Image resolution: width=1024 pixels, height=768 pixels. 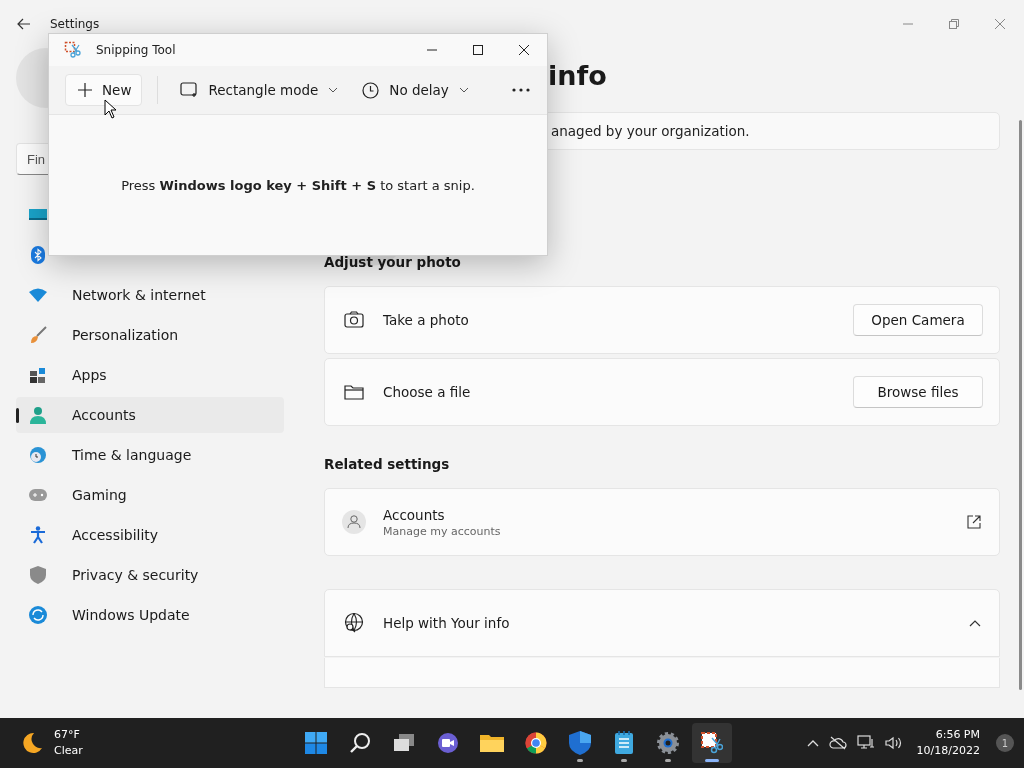 I want to click on temperature: 67°F, so click(x=67, y=735).